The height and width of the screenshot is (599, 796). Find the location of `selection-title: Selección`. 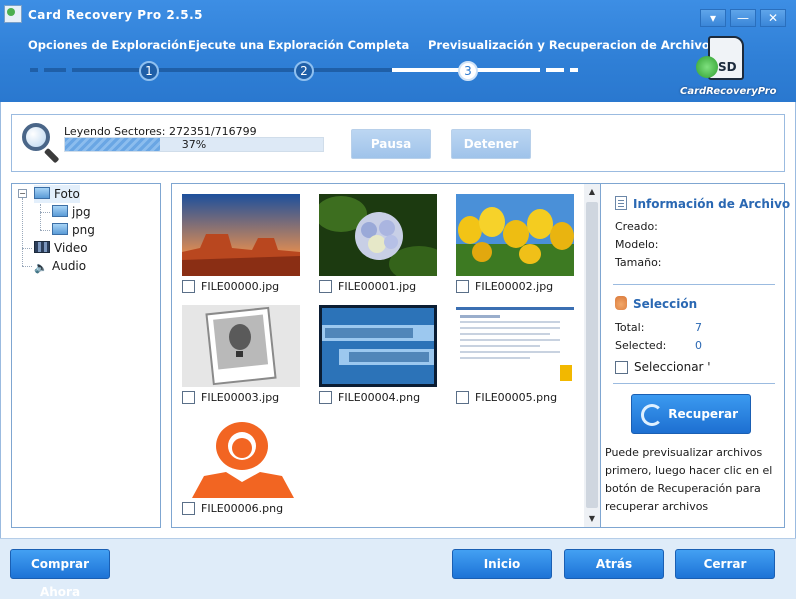

selection-title: Selección is located at coordinates (665, 304).